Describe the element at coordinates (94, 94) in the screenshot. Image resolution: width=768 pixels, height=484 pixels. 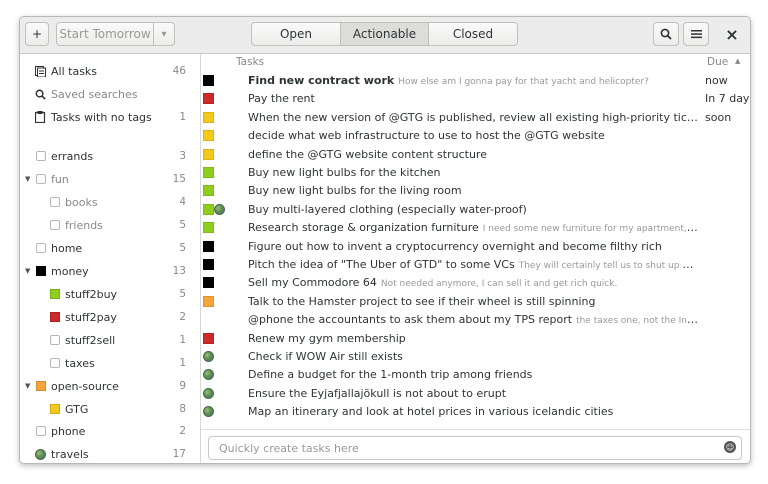
I see `sidebar-item-label: Saved searches` at that location.